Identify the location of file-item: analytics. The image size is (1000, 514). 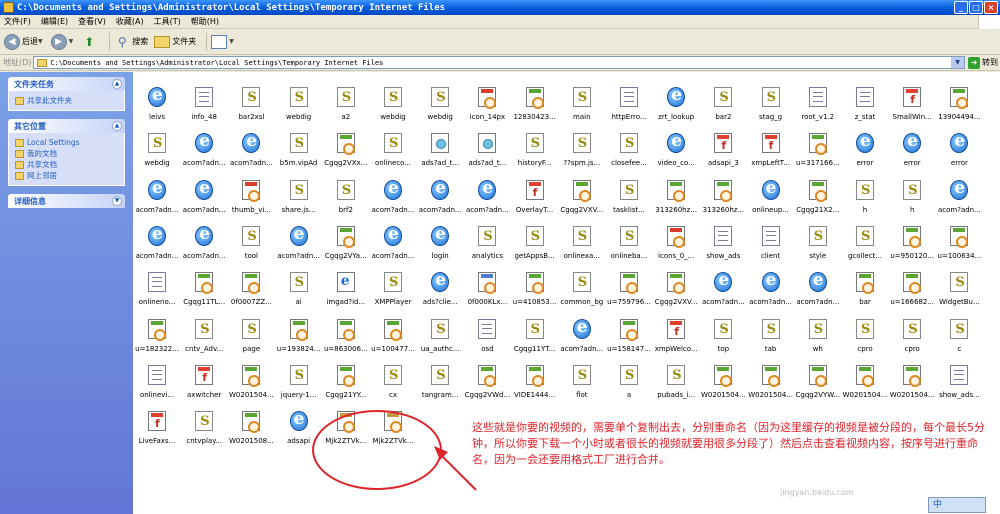
(487, 248).